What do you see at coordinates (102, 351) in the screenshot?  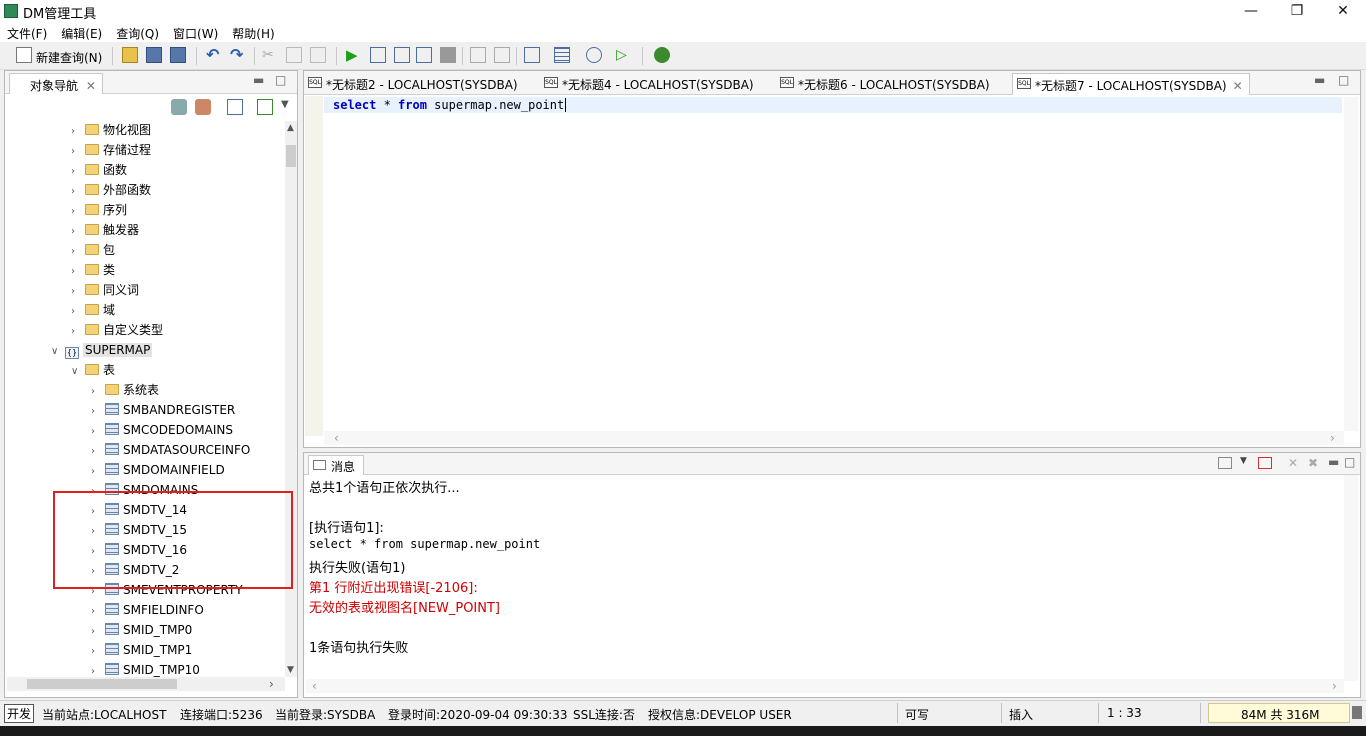 I see `tree-item: ∨ {} SUPERMAP` at bounding box center [102, 351].